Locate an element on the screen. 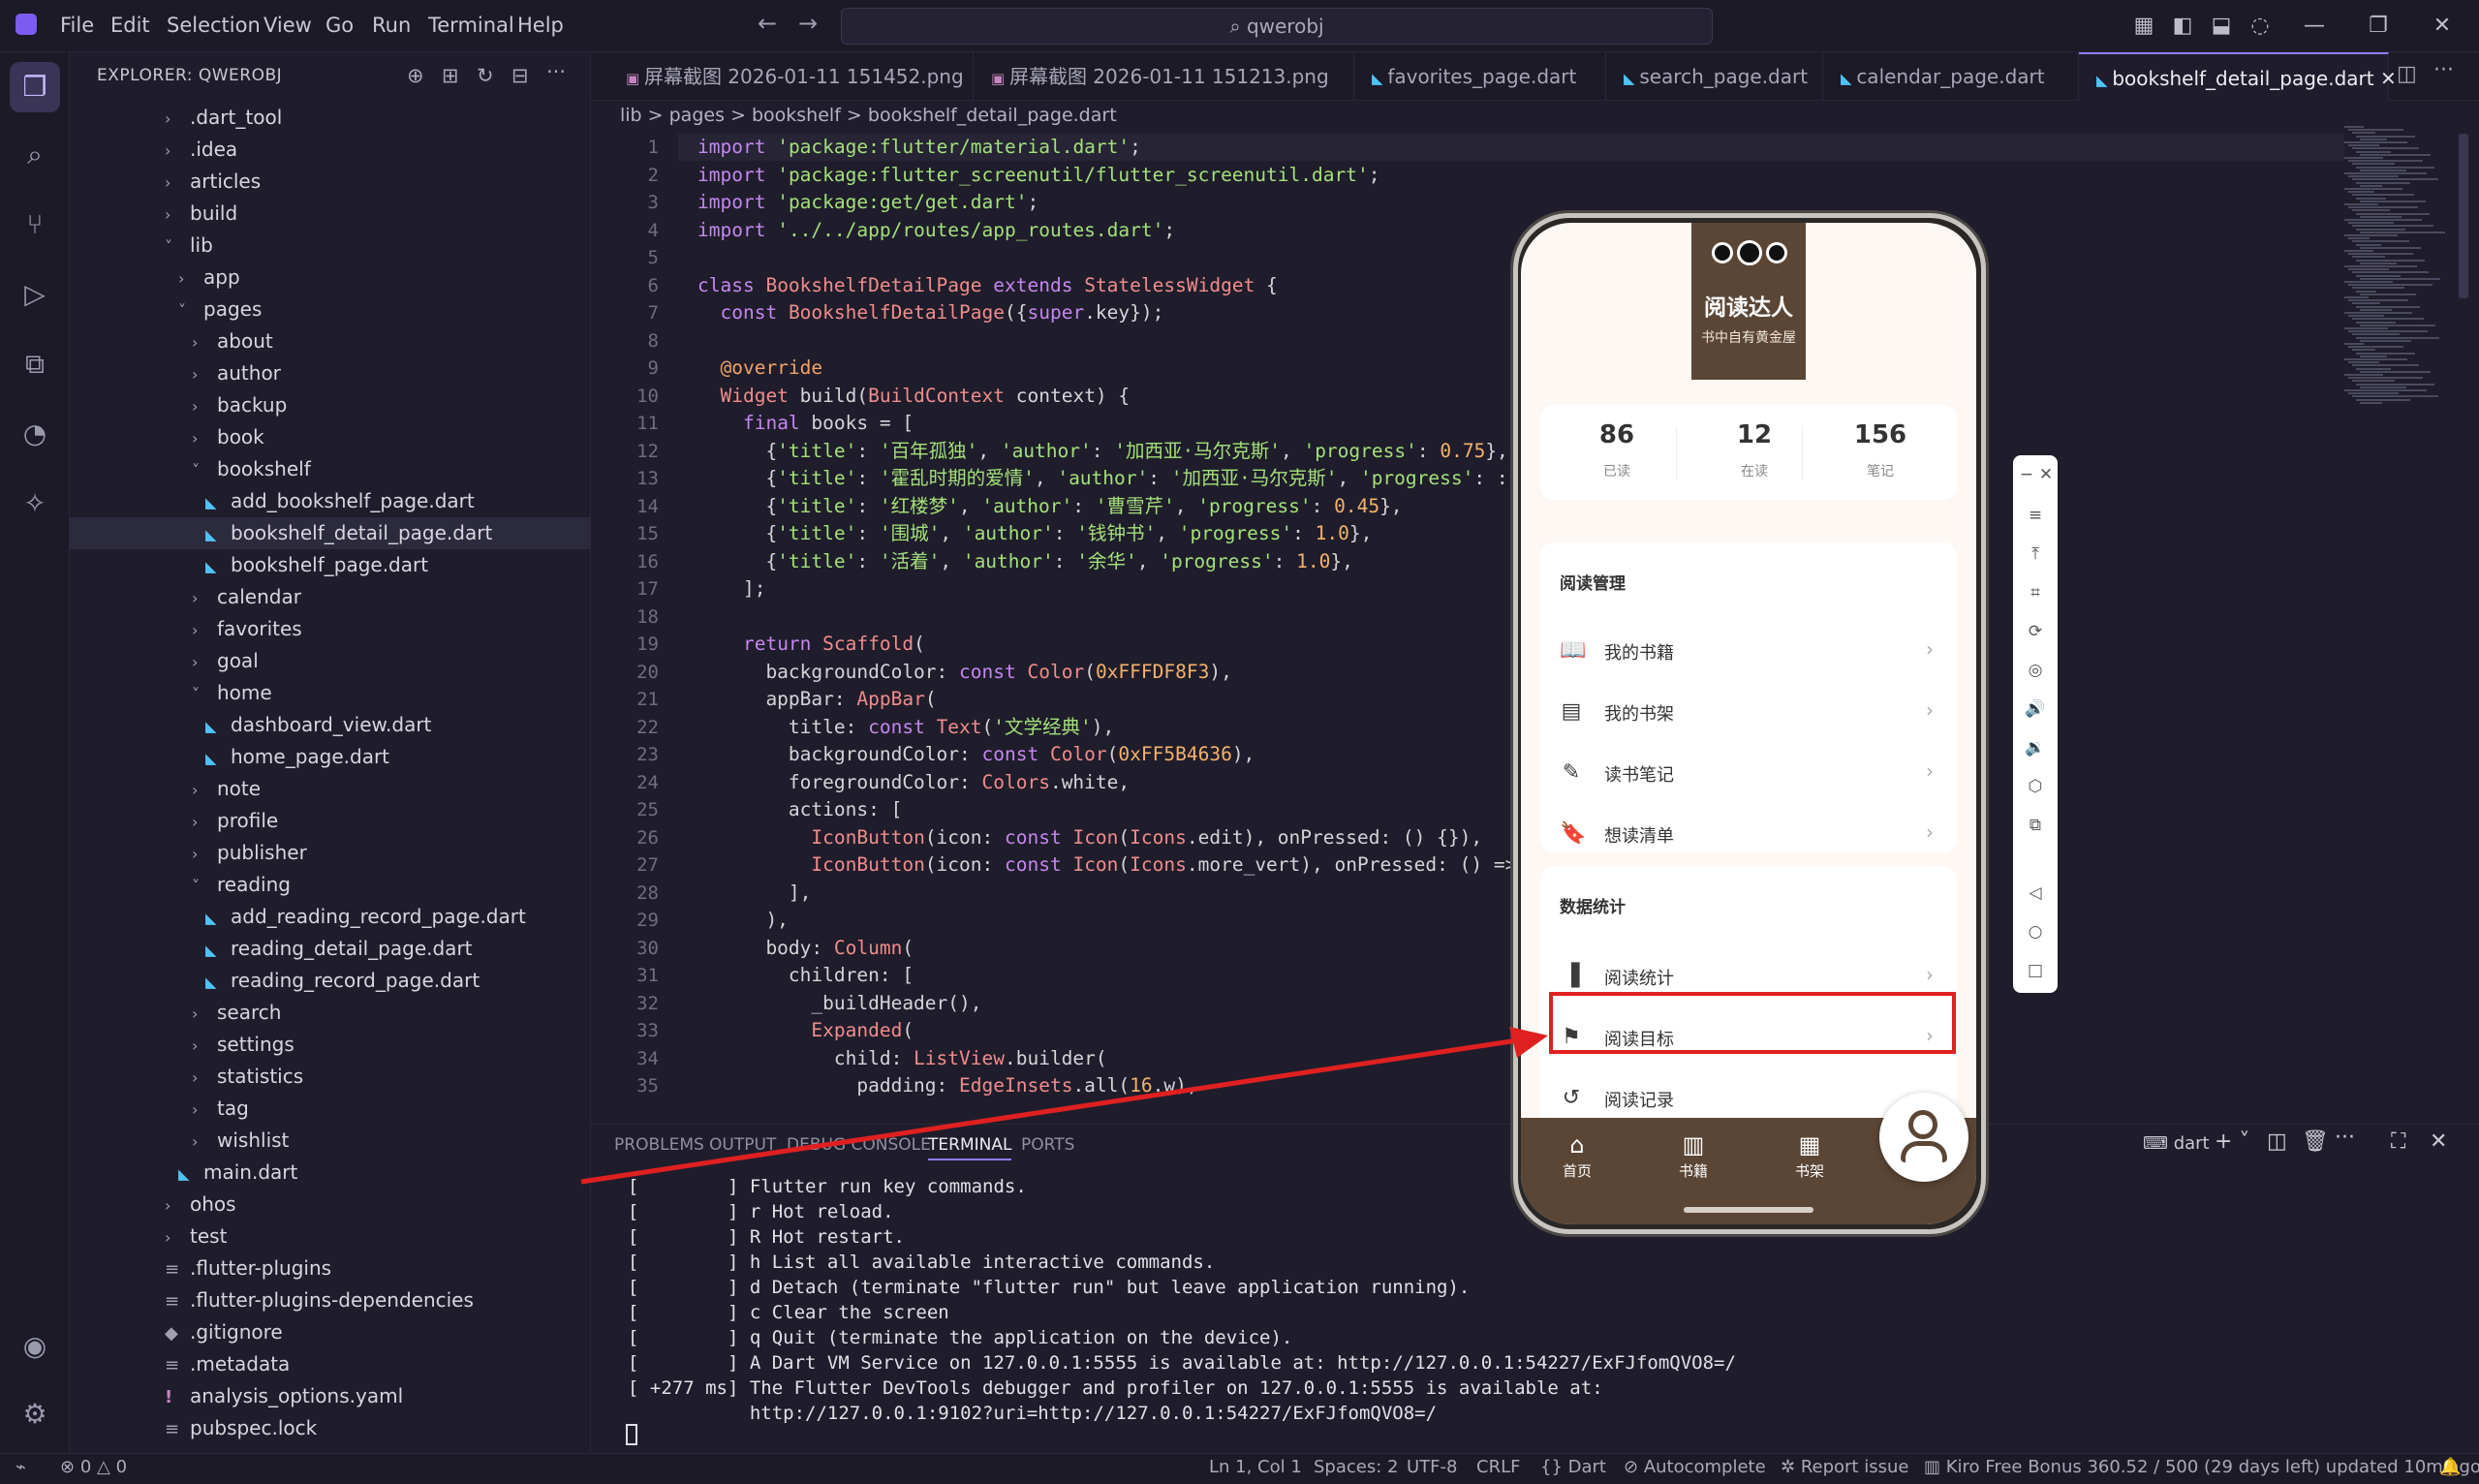  new-terminal-icon: + ˅ is located at coordinates (2232, 1141).